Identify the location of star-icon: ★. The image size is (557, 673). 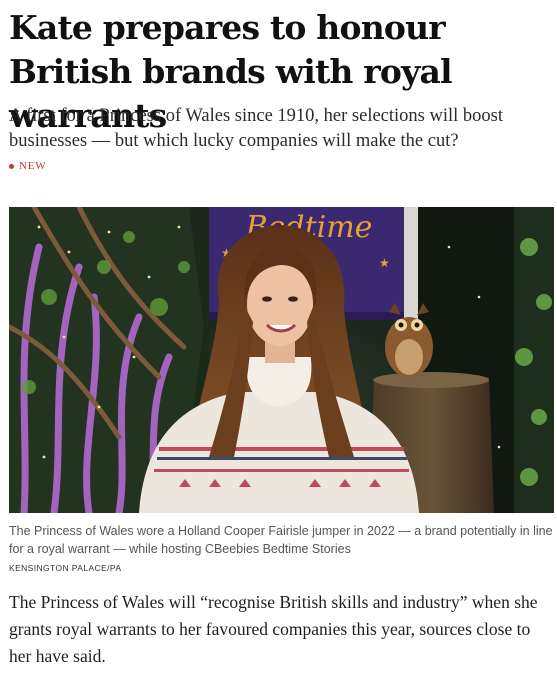
(384, 263).